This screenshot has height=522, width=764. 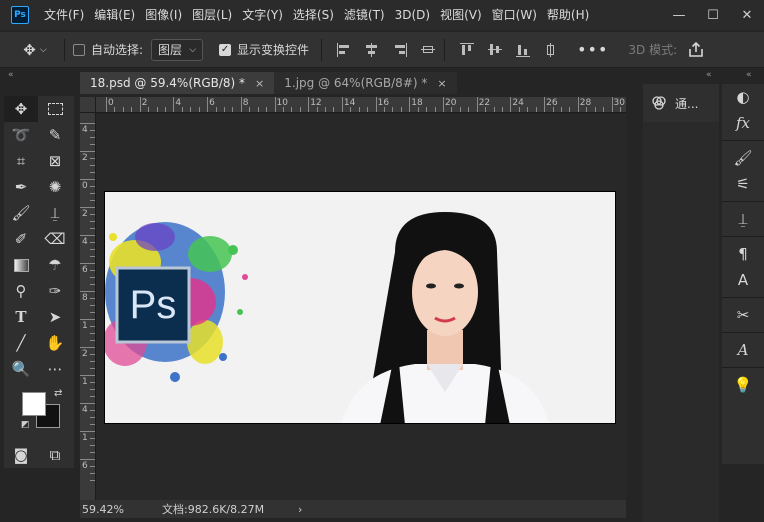 What do you see at coordinates (79, 49) in the screenshot?
I see `auto-select-checkbox` at bounding box center [79, 49].